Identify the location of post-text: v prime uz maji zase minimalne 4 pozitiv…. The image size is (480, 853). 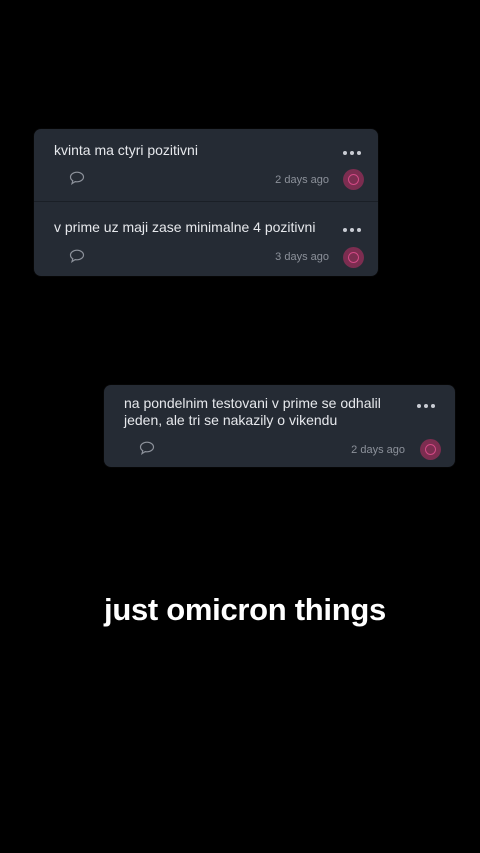
(185, 227).